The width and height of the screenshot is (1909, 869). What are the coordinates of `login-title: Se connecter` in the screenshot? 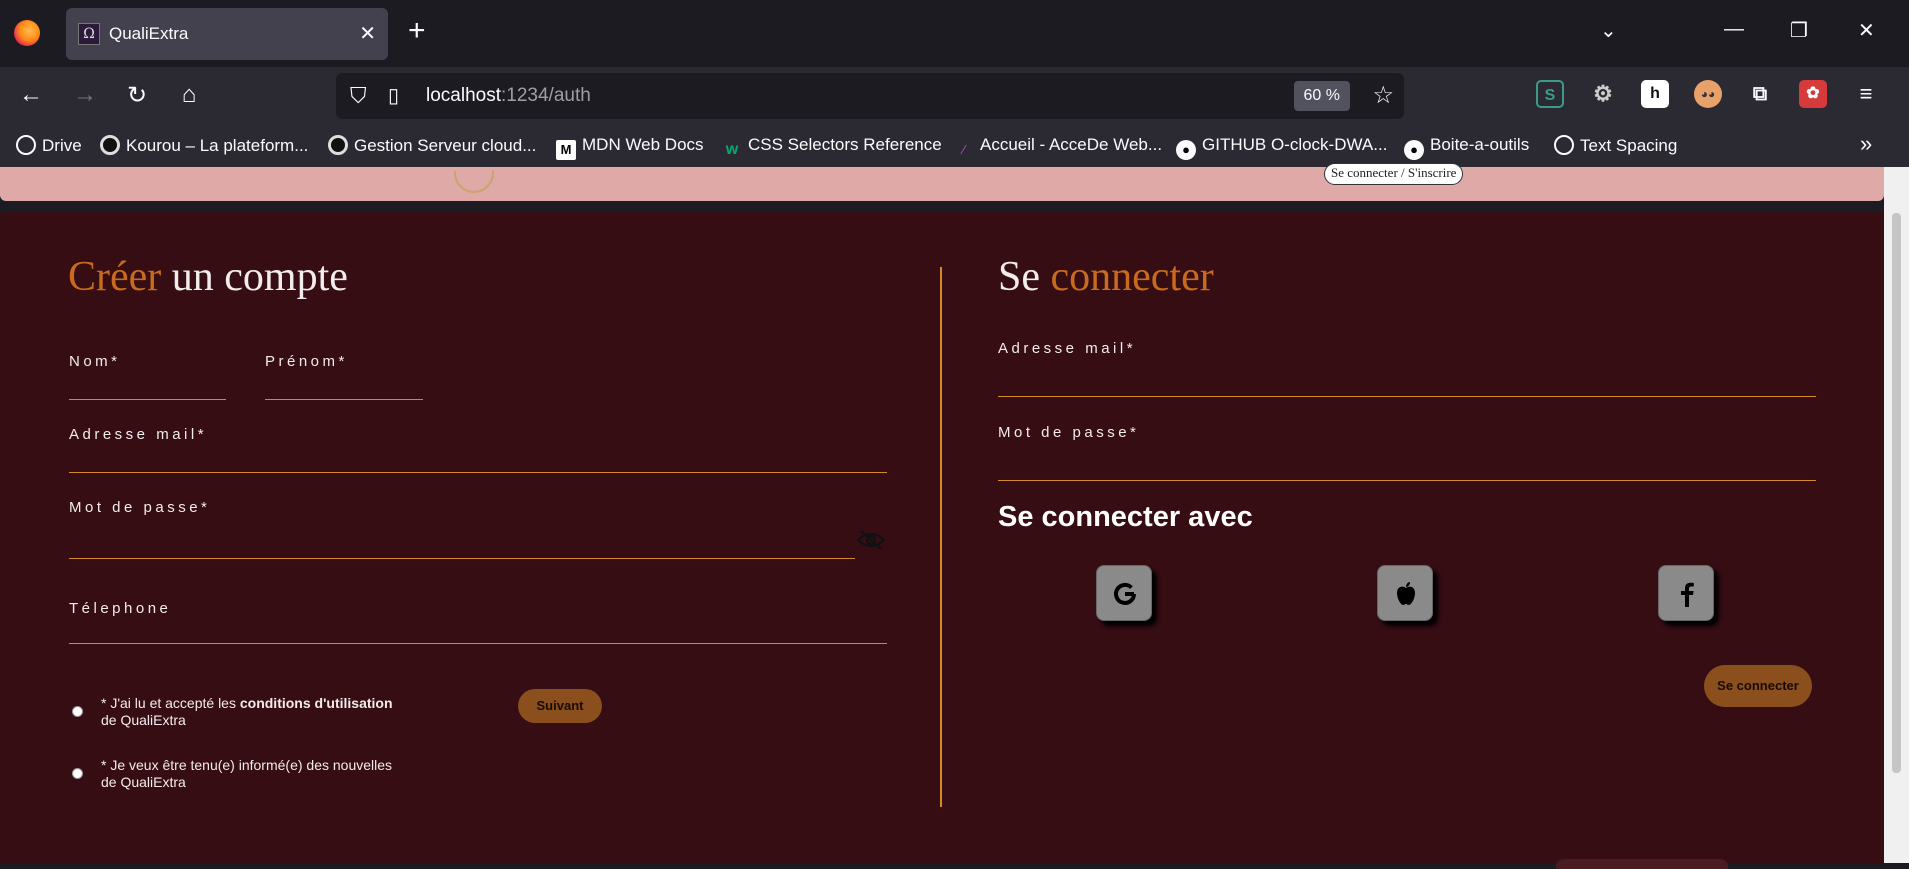 It's located at (1106, 277).